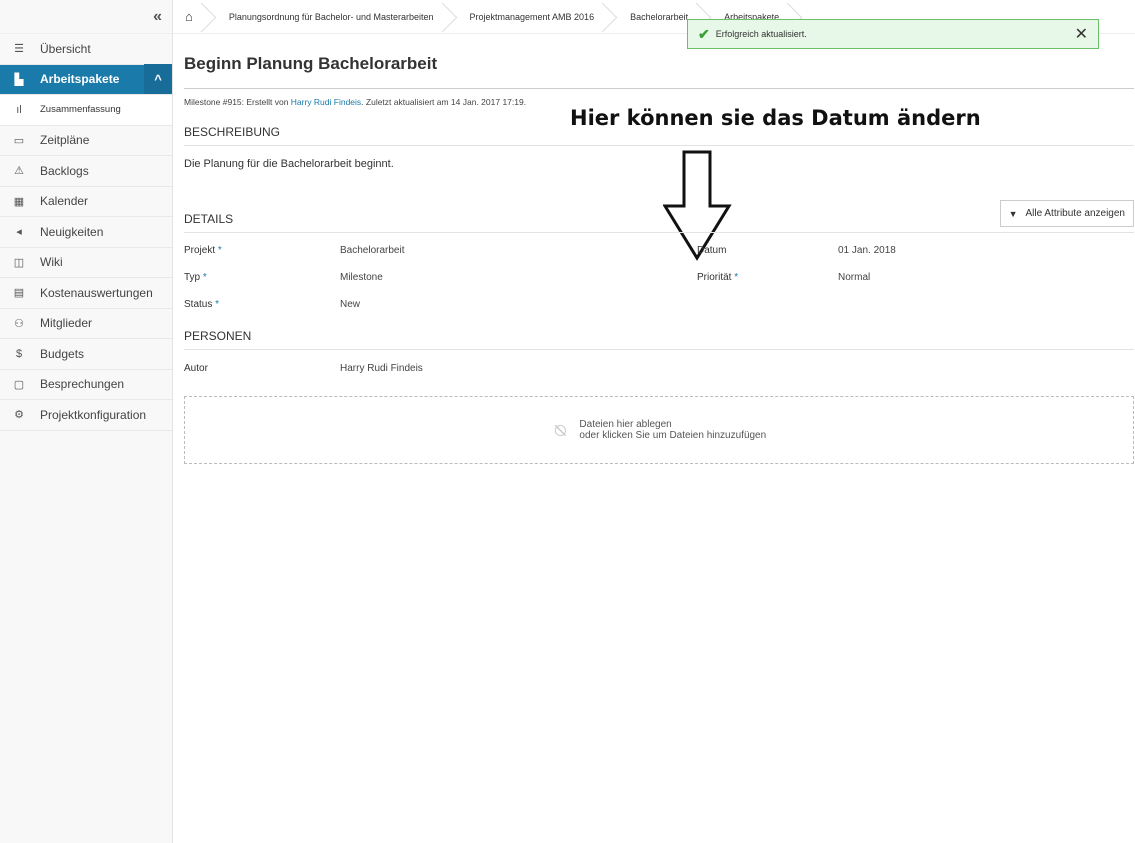 This screenshot has height=843, width=1135. Describe the element at coordinates (19, 353) in the screenshot. I see `budget-icon: $` at that location.